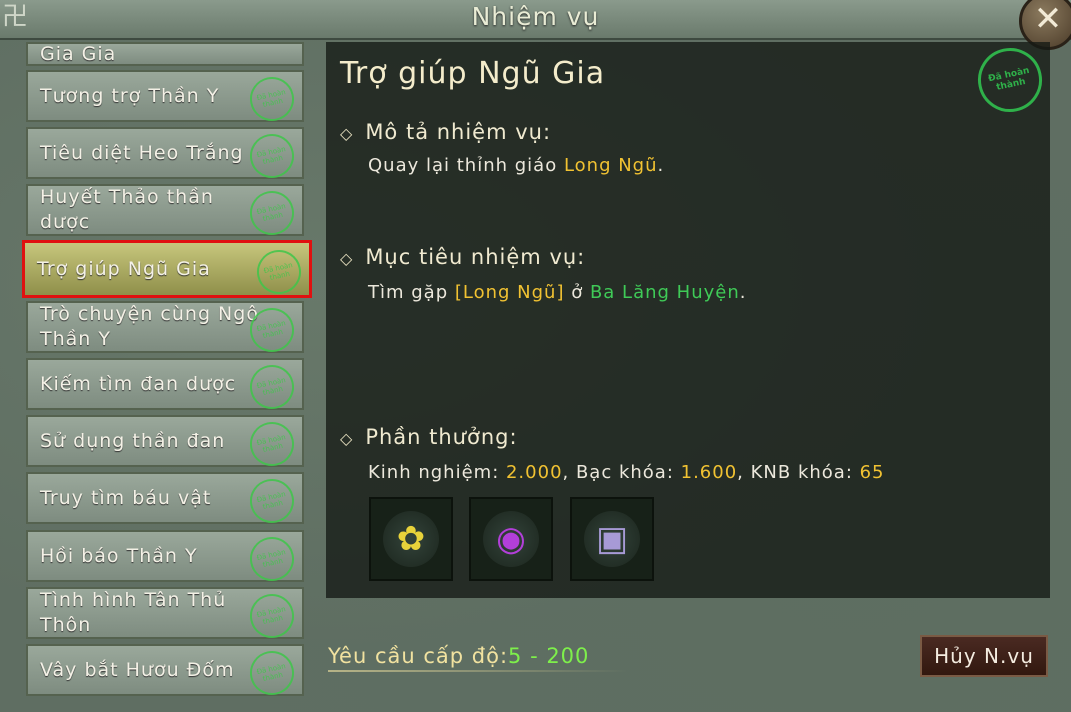 This screenshot has height=712, width=1071. I want to click on yellow-flower-icon: ✿, so click(411, 539).